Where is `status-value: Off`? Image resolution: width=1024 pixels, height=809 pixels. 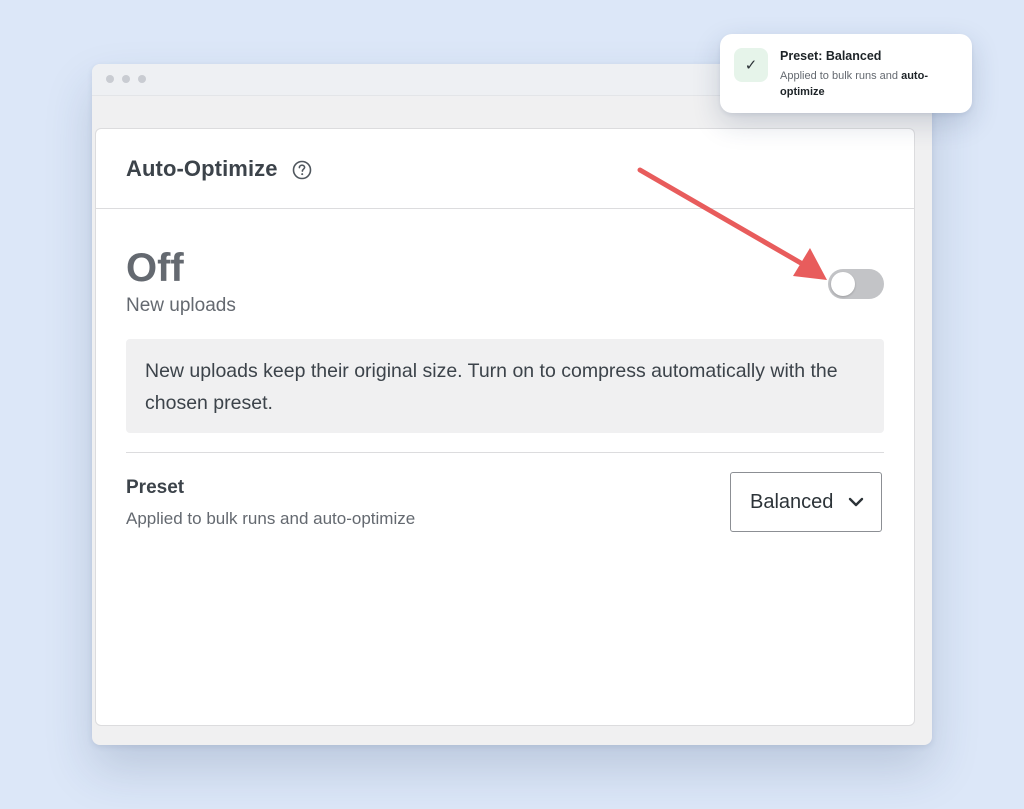 status-value: Off is located at coordinates (155, 268).